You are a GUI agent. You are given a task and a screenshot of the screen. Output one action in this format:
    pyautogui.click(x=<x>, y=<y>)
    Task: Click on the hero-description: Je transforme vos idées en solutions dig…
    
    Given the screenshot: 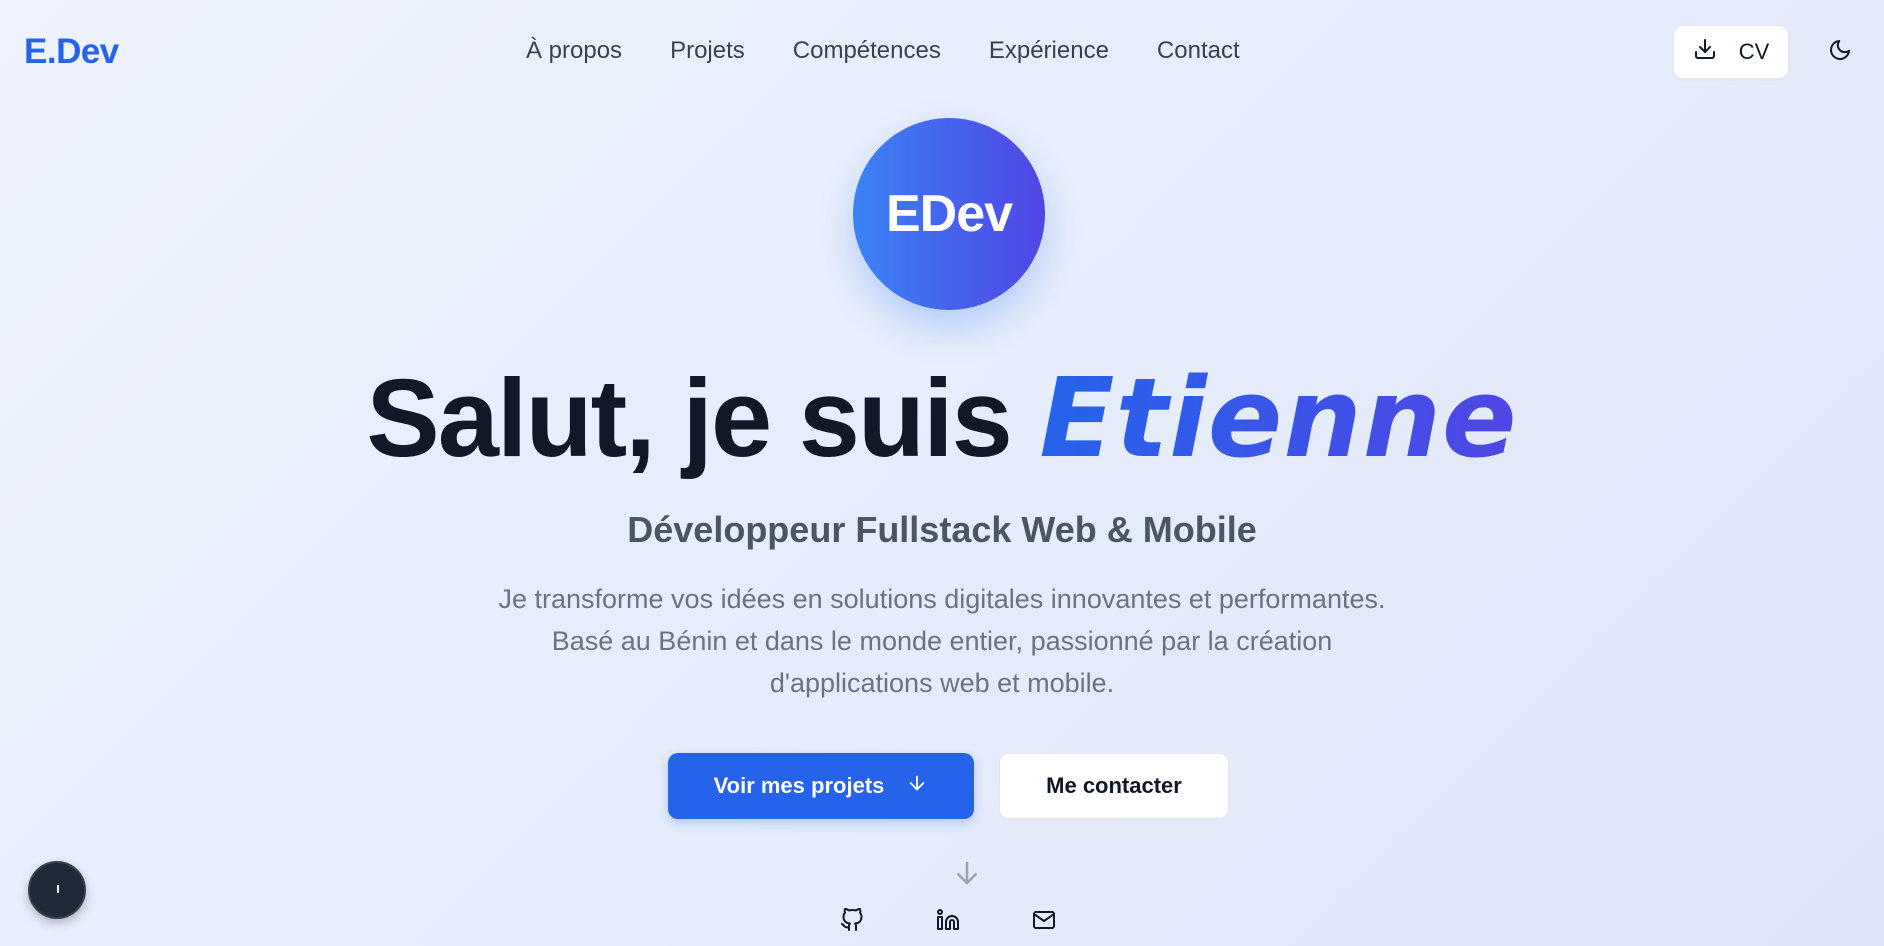 What is the action you would take?
    pyautogui.click(x=942, y=641)
    